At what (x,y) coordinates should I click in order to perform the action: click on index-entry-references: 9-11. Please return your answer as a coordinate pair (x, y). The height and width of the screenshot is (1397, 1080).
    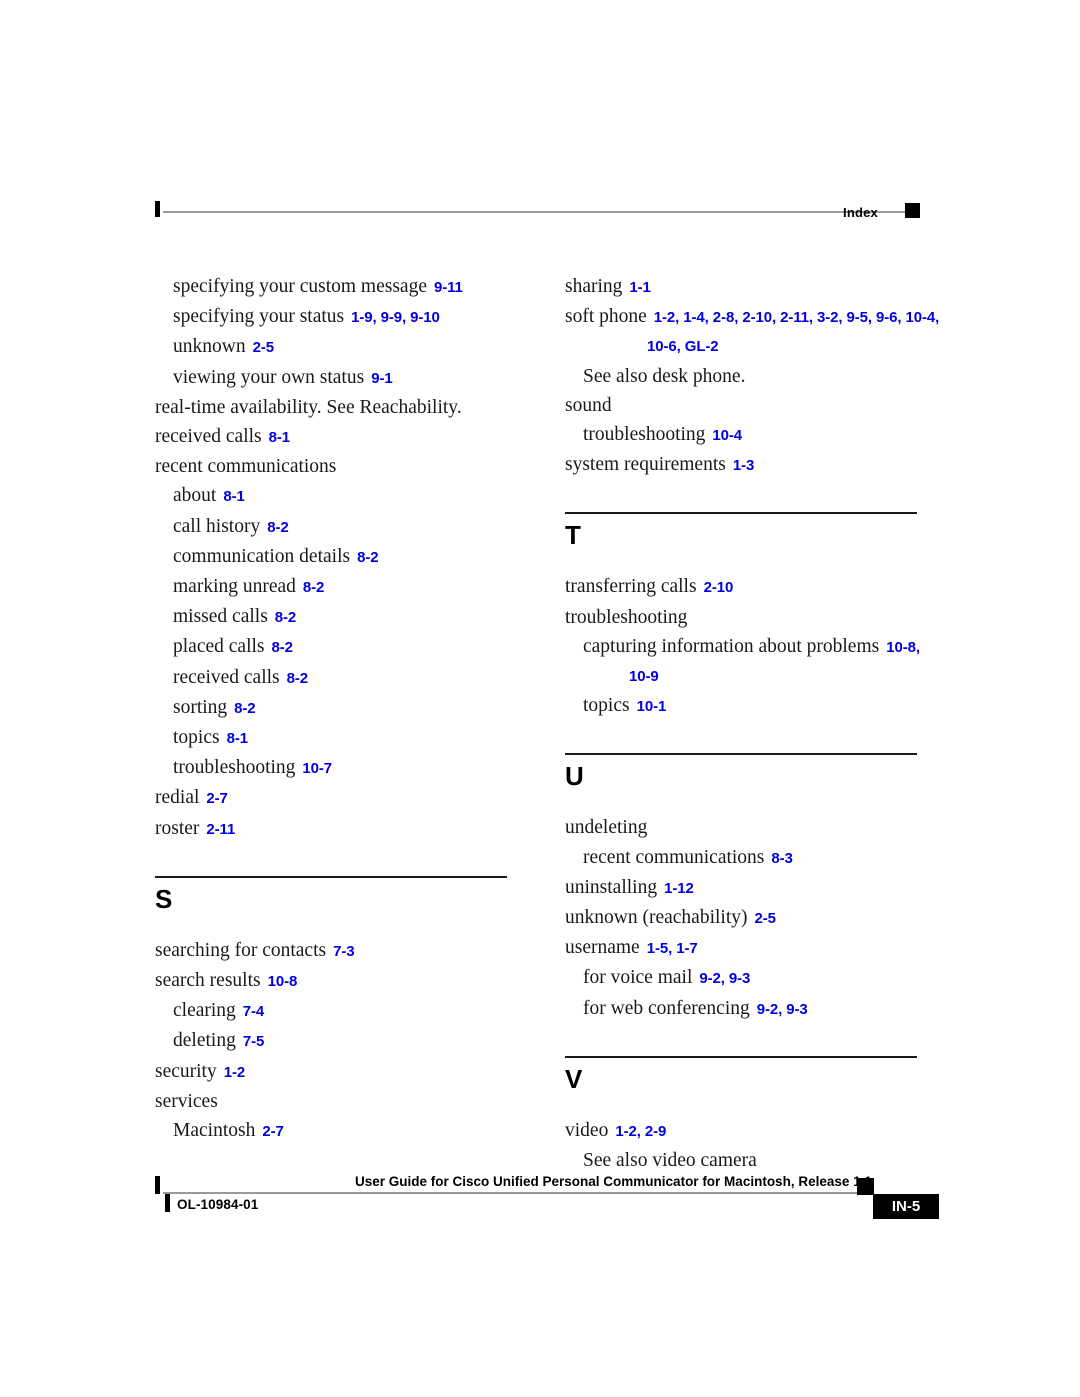
    Looking at the image, I should click on (448, 287).